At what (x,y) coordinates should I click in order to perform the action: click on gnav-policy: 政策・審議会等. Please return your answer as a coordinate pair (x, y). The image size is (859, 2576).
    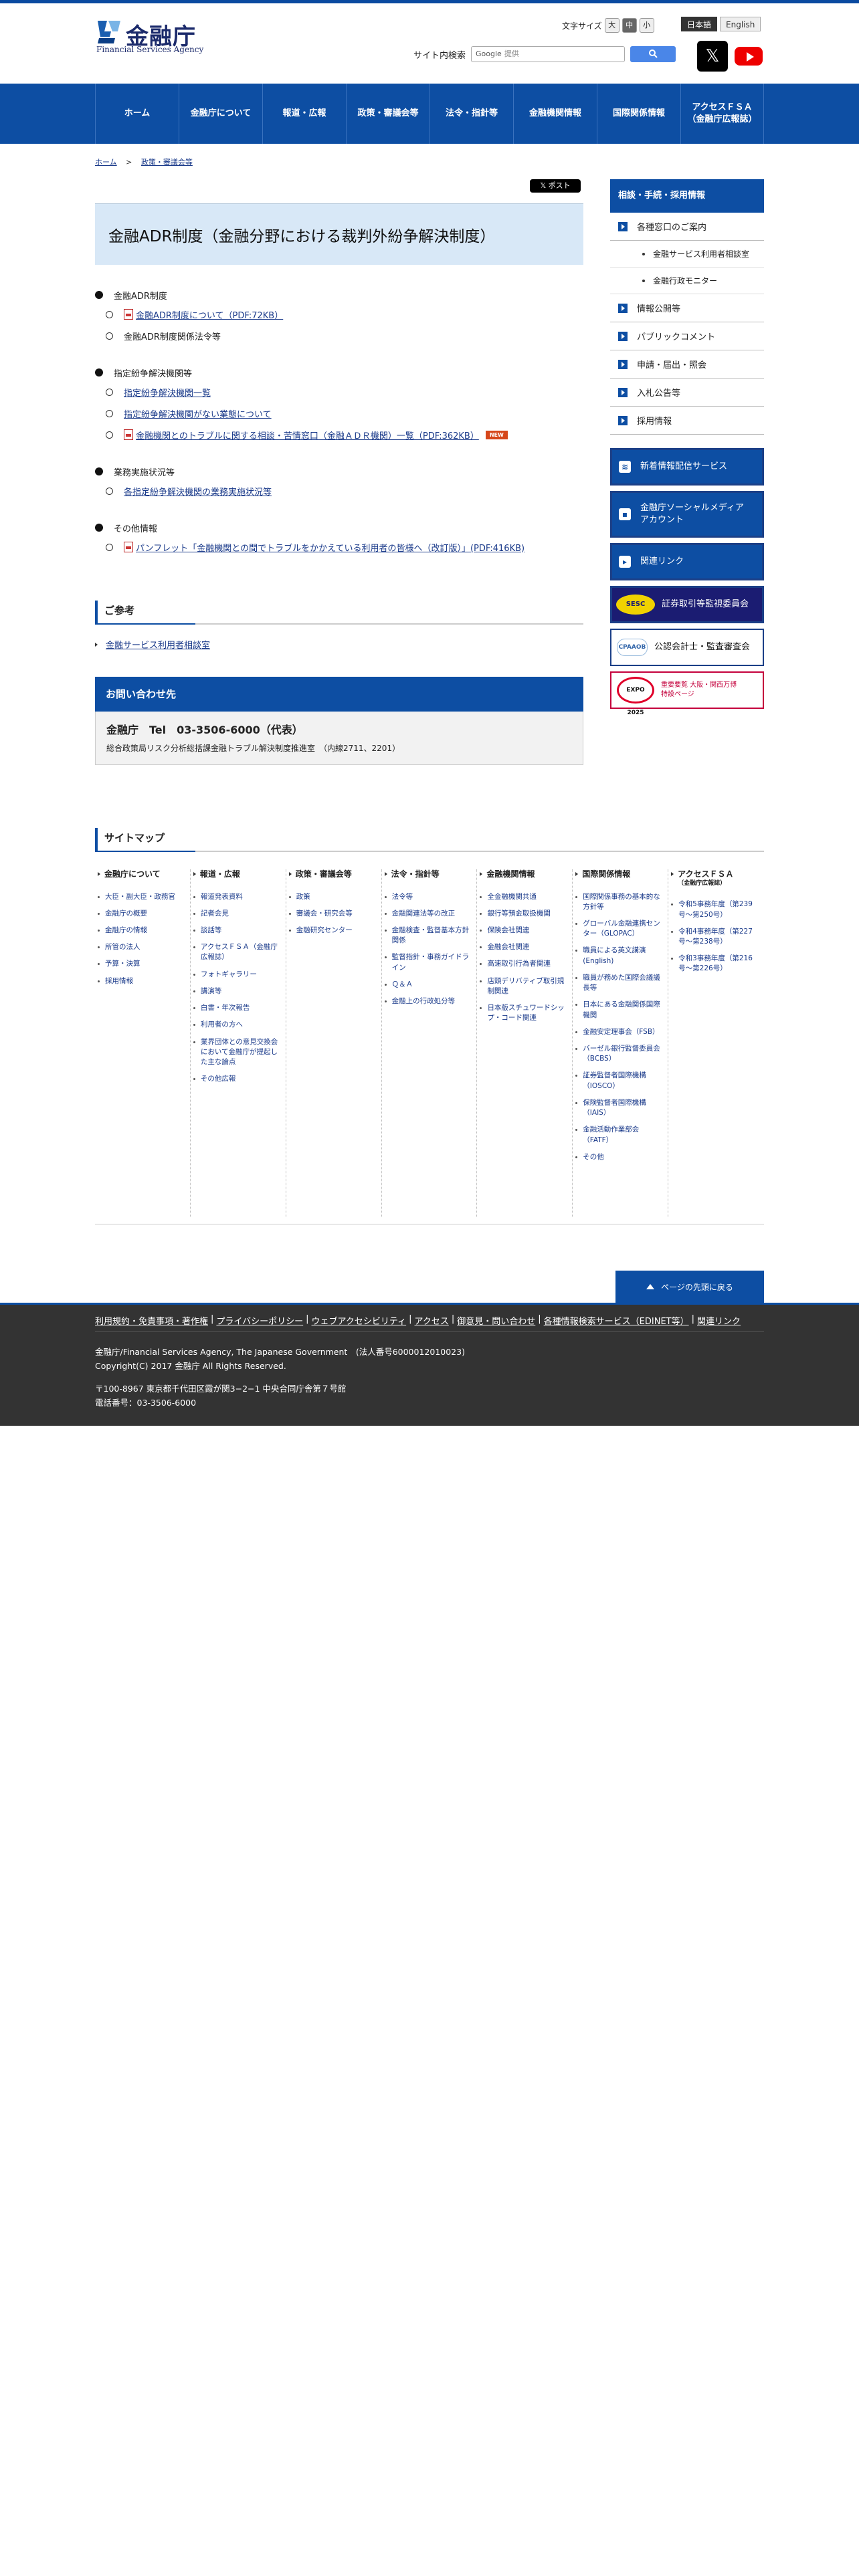
    Looking at the image, I should click on (388, 114).